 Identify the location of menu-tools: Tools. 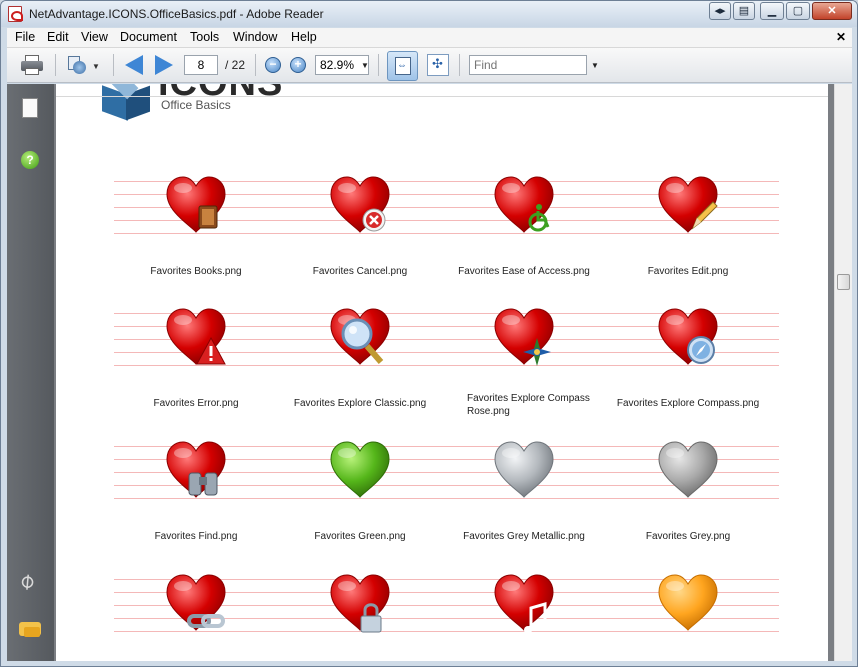
(204, 37).